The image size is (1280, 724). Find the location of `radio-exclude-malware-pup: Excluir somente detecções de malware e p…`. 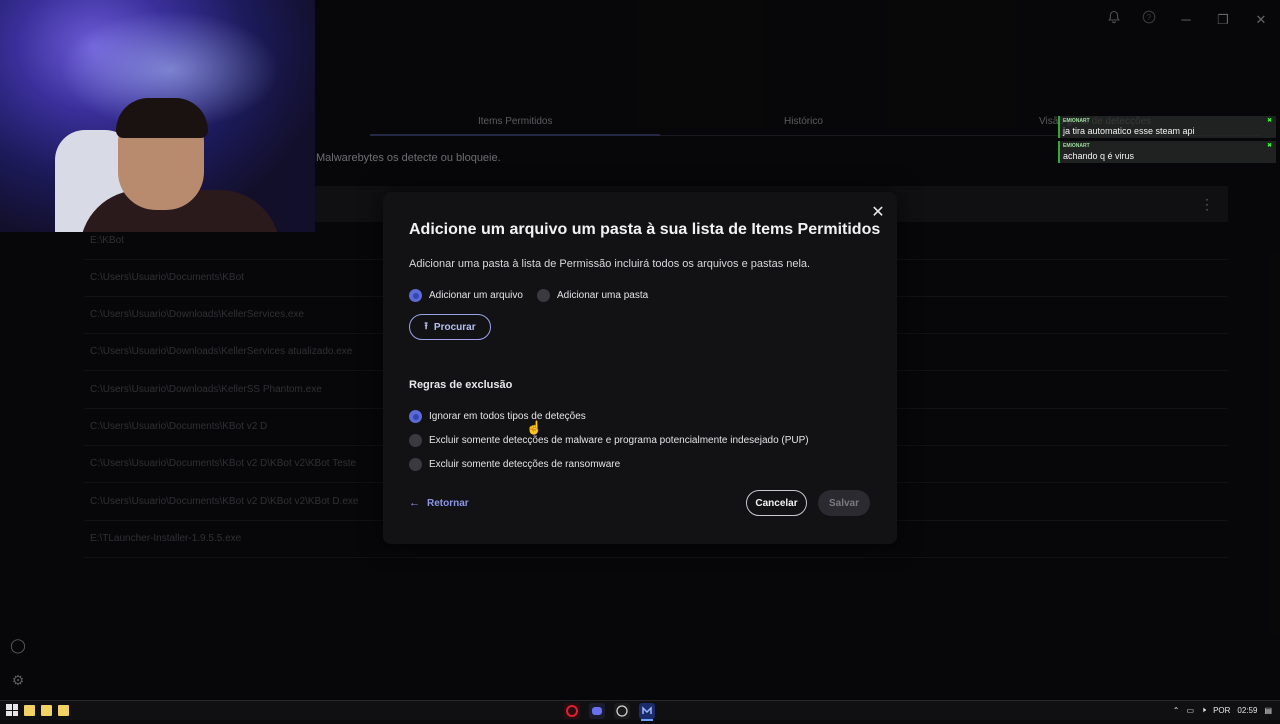

radio-exclude-malware-pup: Excluir somente detecções de malware e p… is located at coordinates (609, 440).